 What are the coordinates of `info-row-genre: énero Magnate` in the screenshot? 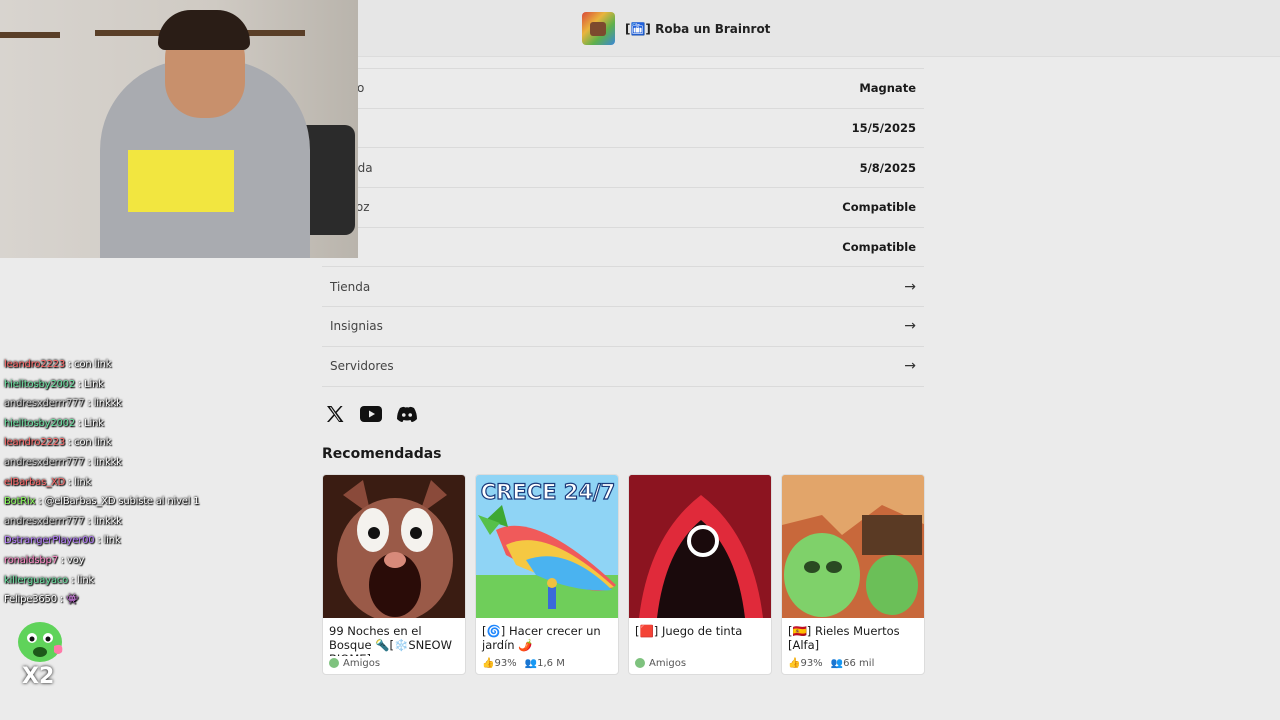 It's located at (623, 89).